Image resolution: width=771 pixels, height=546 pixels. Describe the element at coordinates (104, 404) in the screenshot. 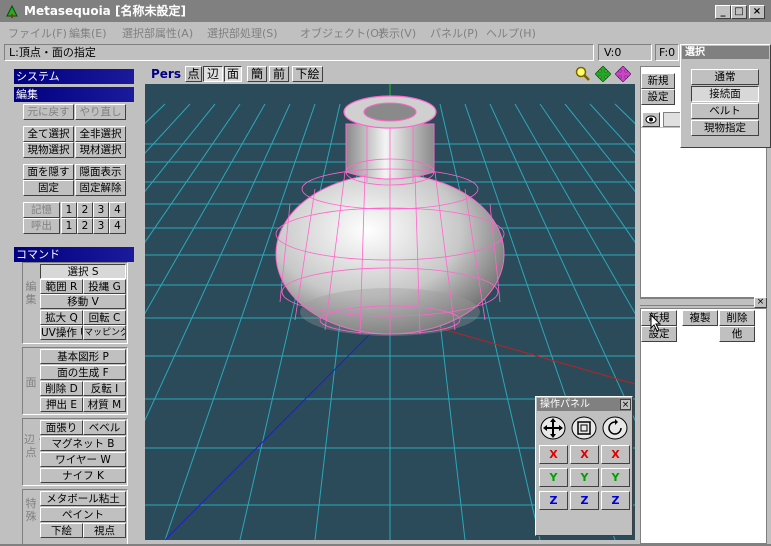

I see `material-tool-button: 材質 M` at that location.